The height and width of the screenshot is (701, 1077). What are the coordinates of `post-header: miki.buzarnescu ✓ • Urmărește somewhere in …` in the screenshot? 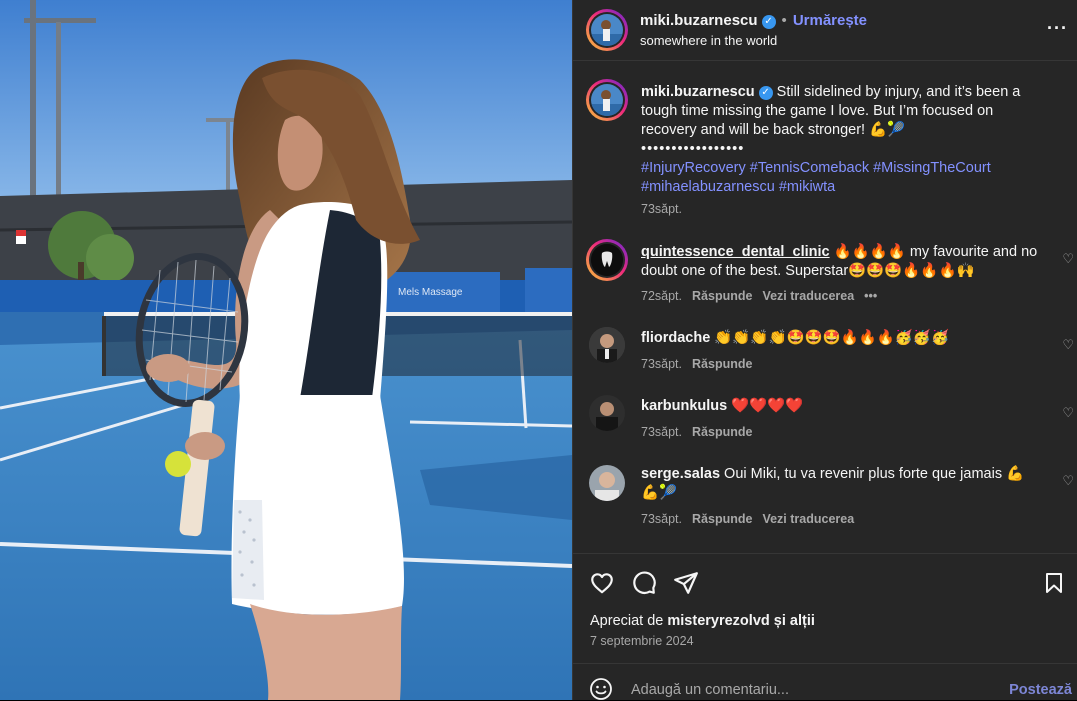 It's located at (825, 30).